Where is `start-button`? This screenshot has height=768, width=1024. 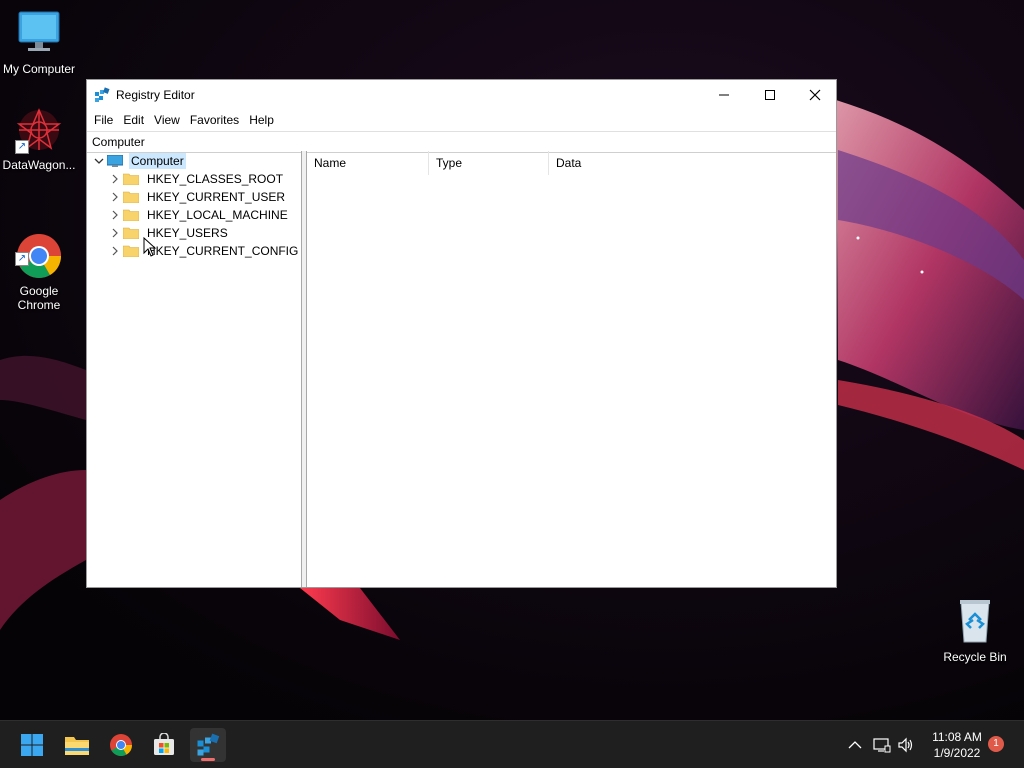 start-button is located at coordinates (32, 745).